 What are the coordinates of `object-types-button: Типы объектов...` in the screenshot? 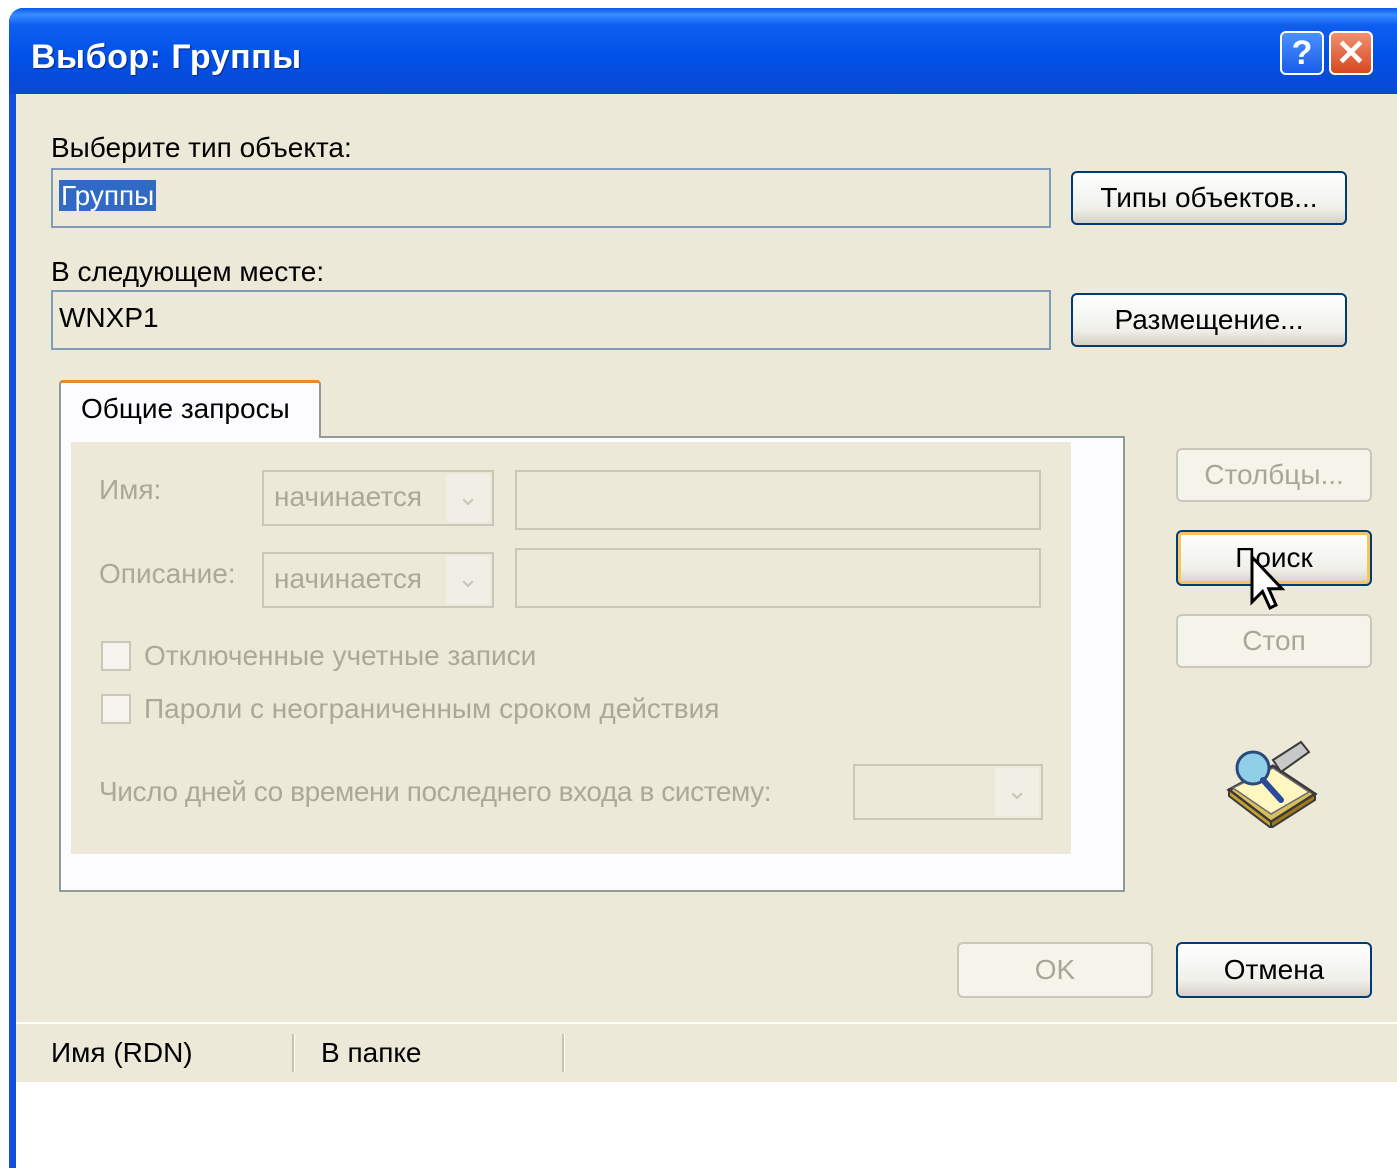 It's located at (1209, 198).